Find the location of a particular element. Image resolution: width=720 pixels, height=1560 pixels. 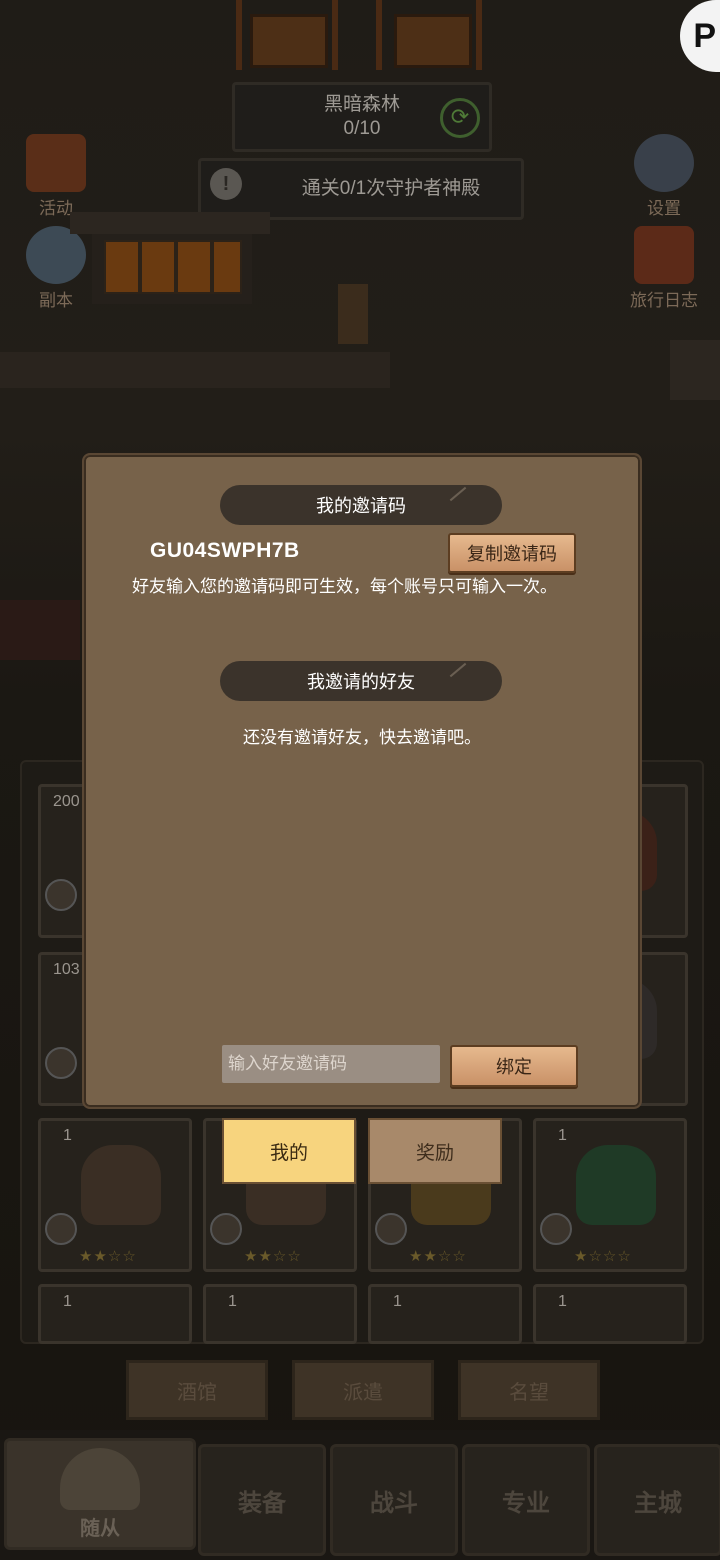

nav-label: 主城 is located at coordinates (658, 1503).